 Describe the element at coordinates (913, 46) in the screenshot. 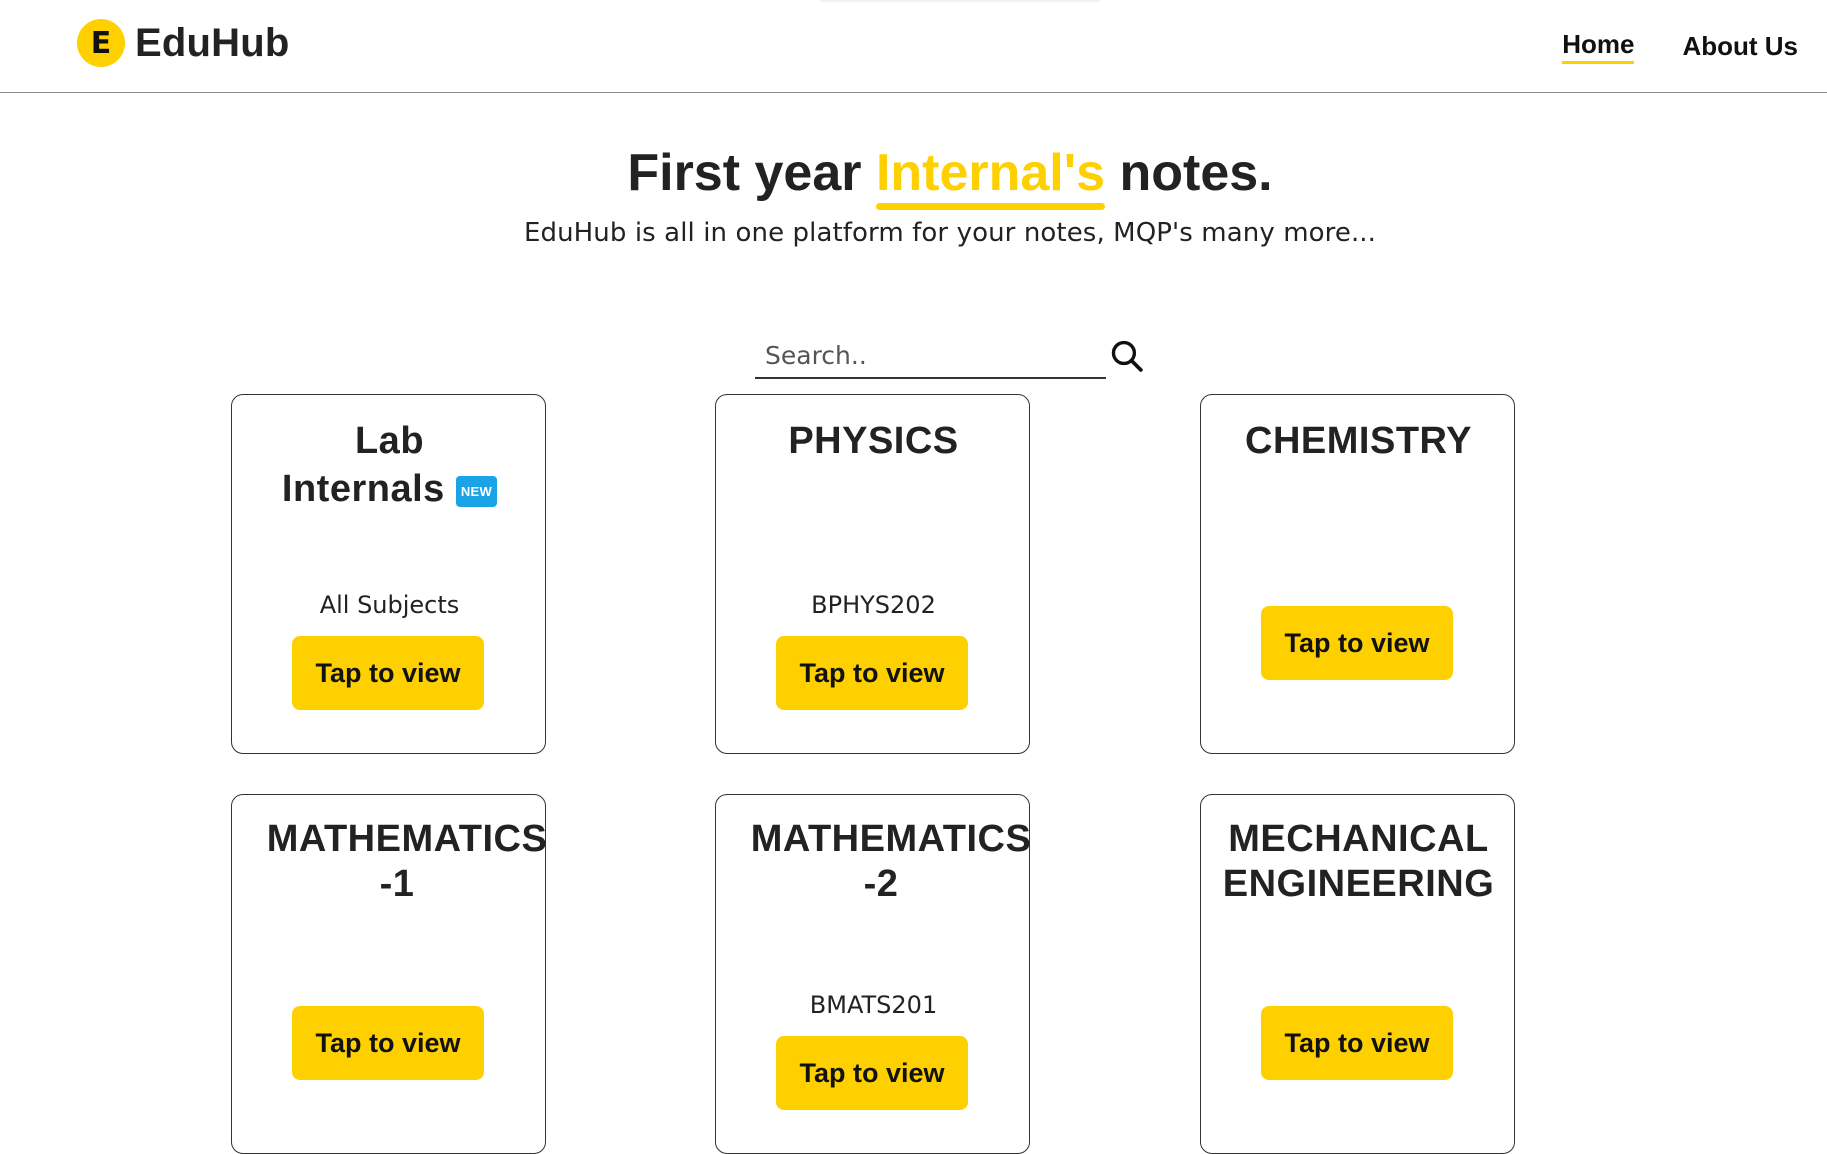

I see `top-navbar: E EduHub Home About Us` at that location.